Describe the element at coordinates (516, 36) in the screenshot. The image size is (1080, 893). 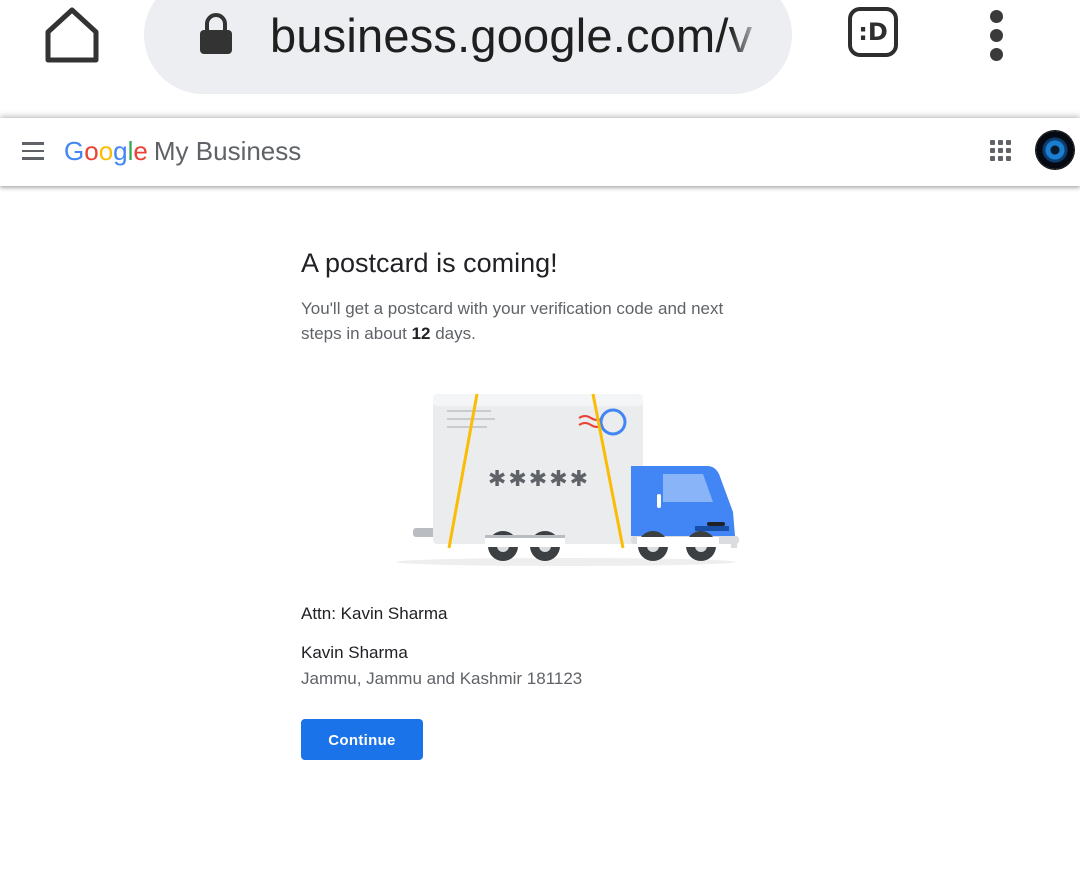
I see `url-text: business.google.com/v` at that location.